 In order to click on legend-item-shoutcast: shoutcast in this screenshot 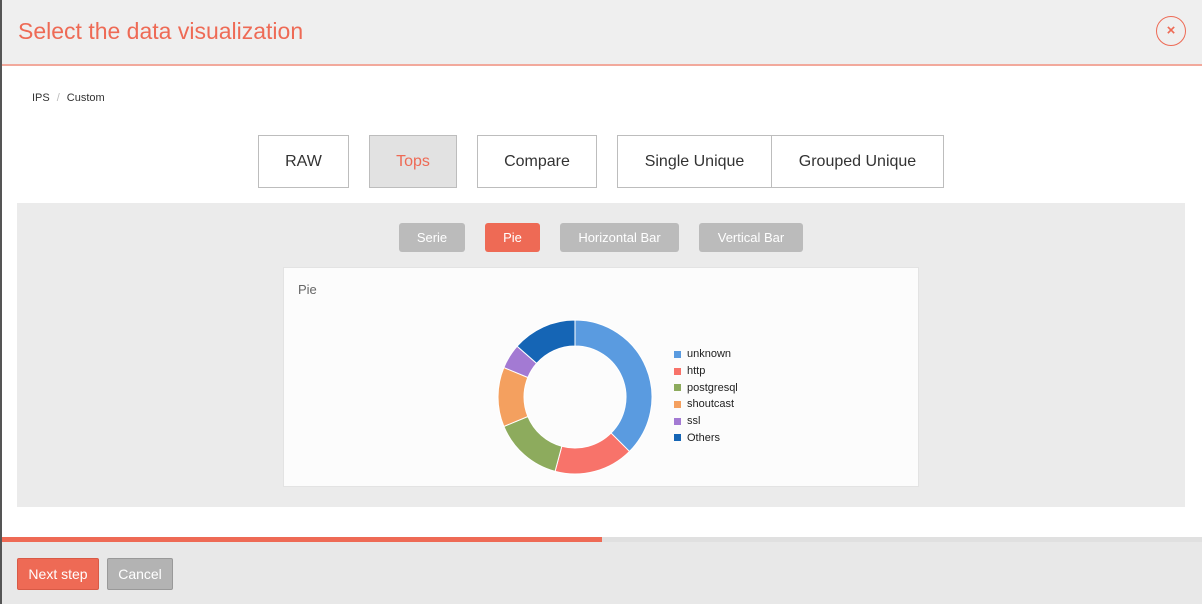, I will do `click(706, 404)`.